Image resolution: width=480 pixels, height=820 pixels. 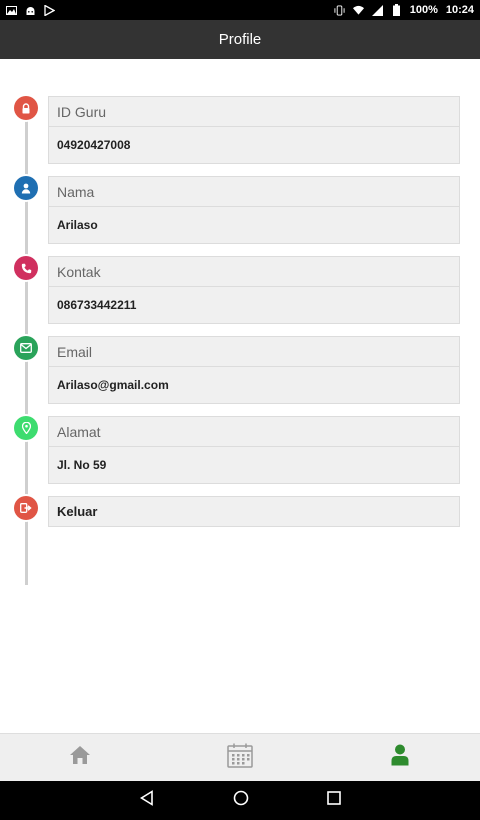 What do you see at coordinates (26, 108) in the screenshot?
I see `lock-icon` at bounding box center [26, 108].